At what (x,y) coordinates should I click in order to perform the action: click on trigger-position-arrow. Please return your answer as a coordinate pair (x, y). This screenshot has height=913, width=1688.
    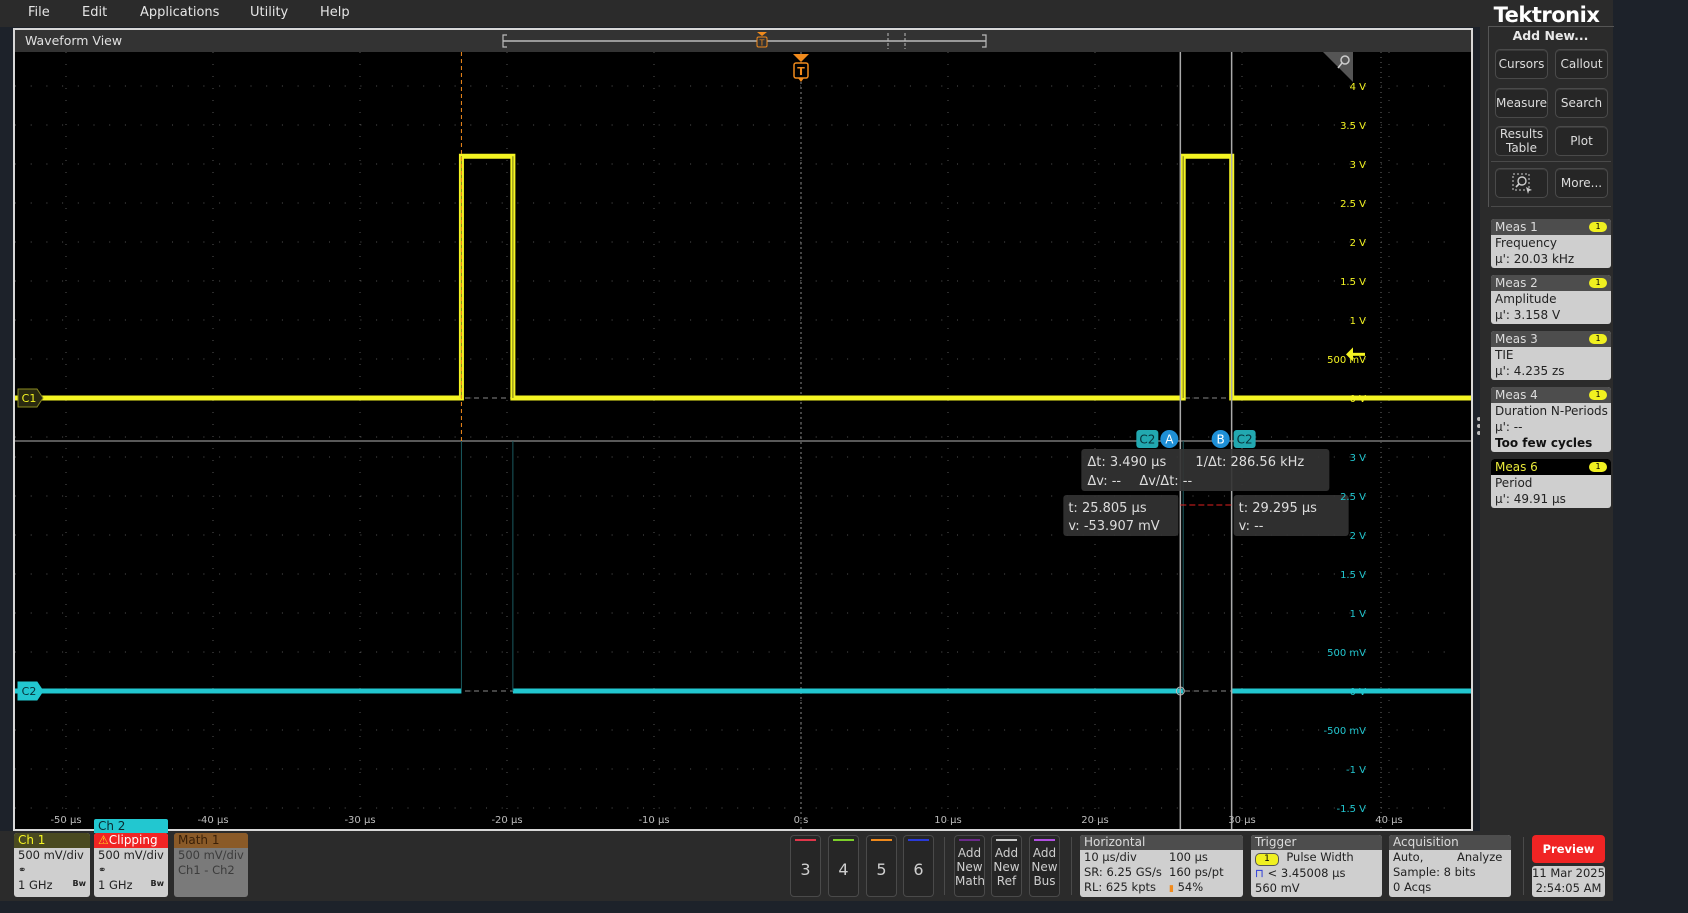
    Looking at the image, I should click on (801, 58).